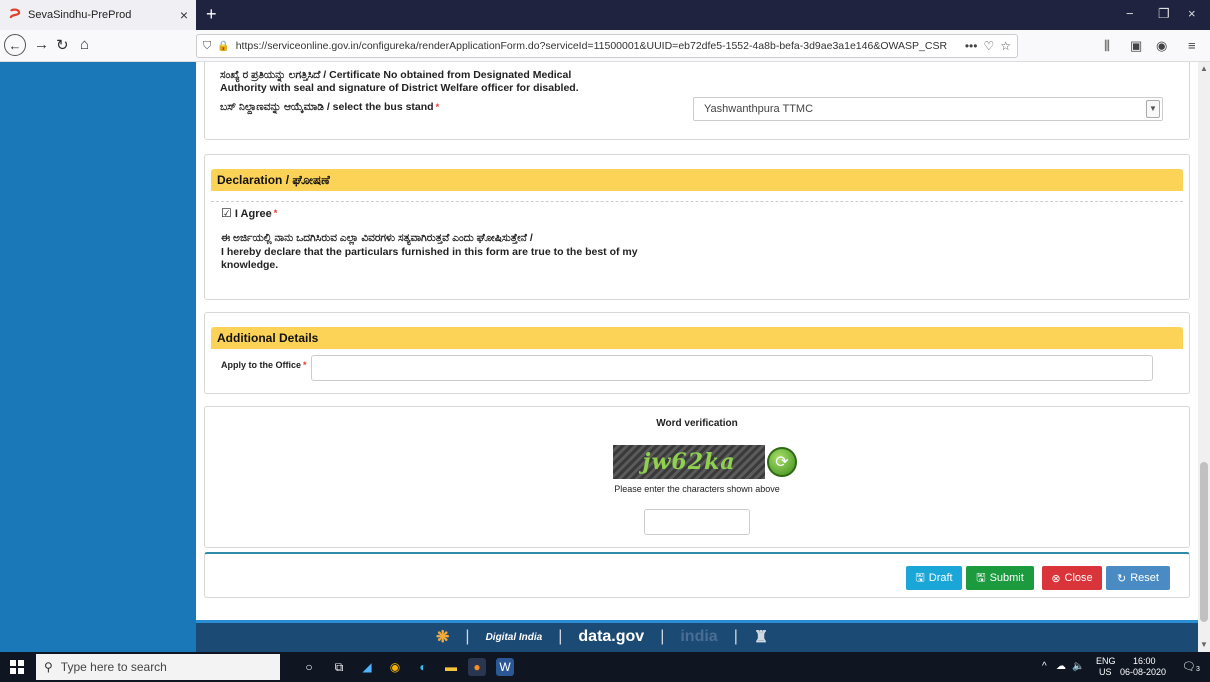  Describe the element at coordinates (253, 214) in the screenshot. I see `agree-label: I Agree` at that location.